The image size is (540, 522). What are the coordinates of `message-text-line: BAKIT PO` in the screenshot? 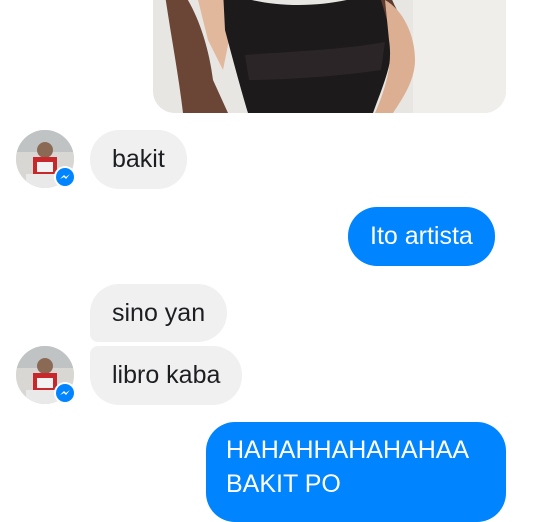 It's located at (283, 484).